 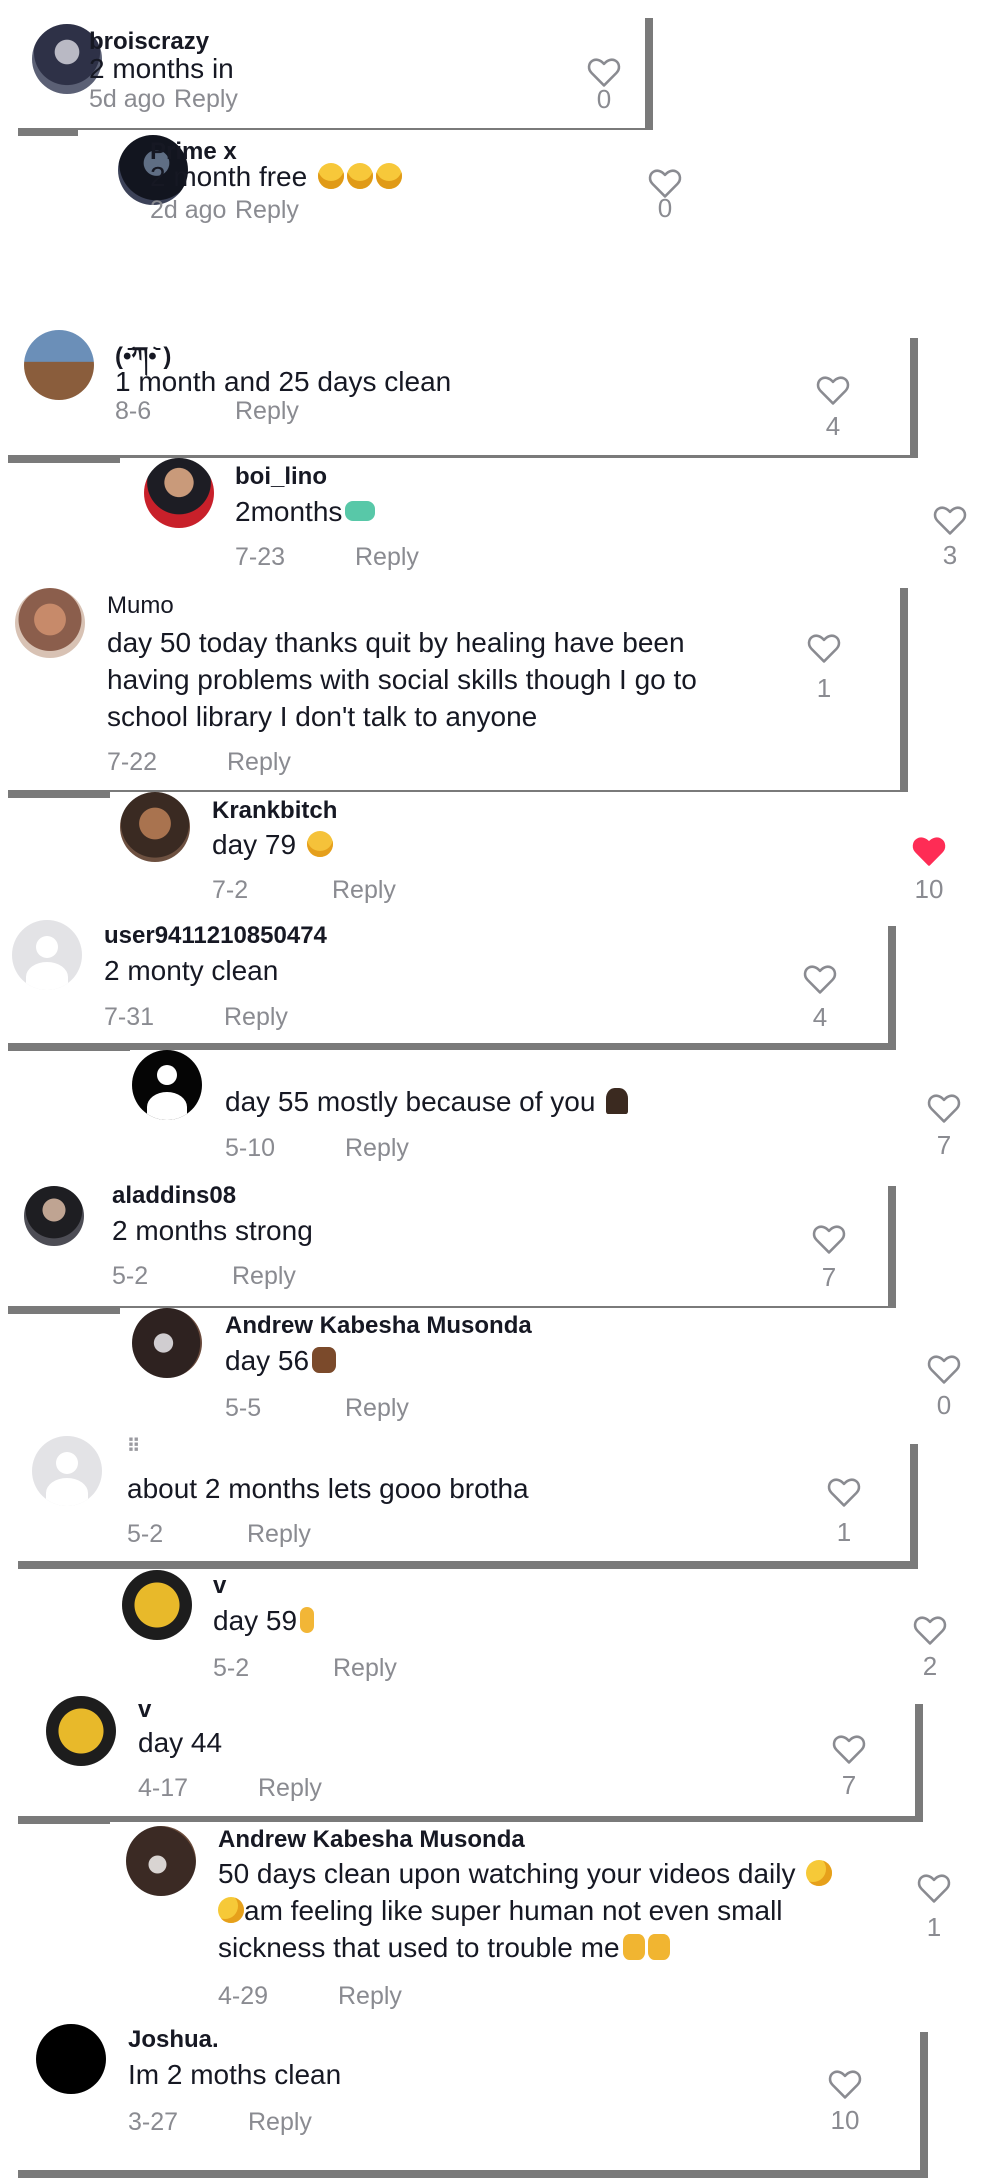 I want to click on like-count: 10, so click(x=929, y=889).